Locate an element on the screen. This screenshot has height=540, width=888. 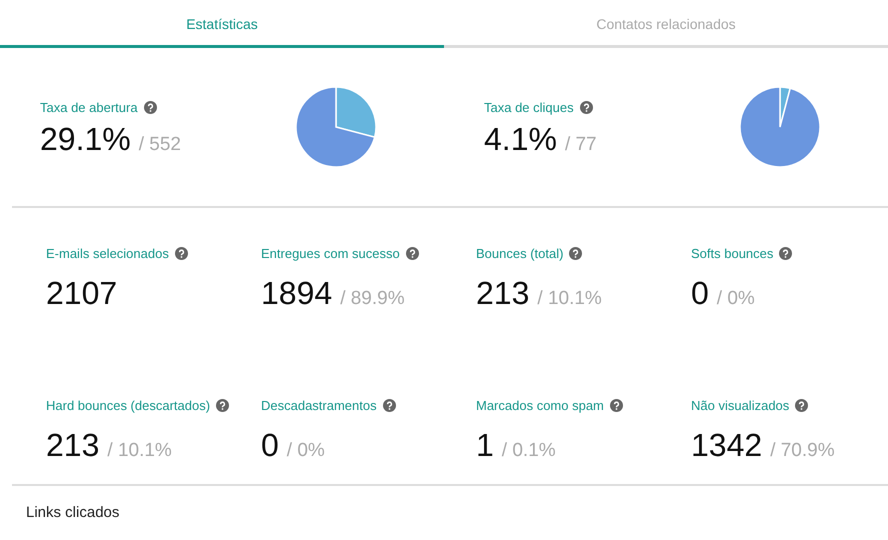
metric-value: 1 is located at coordinates (485, 445).